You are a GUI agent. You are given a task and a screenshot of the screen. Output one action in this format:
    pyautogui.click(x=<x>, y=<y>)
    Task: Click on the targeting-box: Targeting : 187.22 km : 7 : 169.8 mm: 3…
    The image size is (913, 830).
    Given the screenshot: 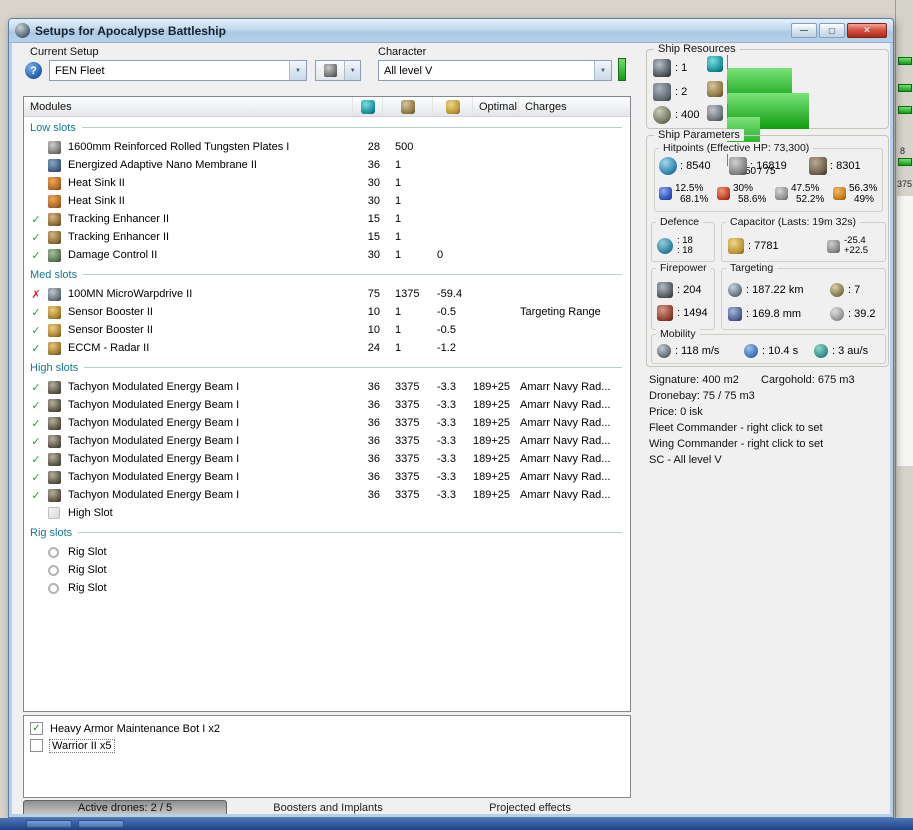 What is the action you would take?
    pyautogui.click(x=803, y=296)
    